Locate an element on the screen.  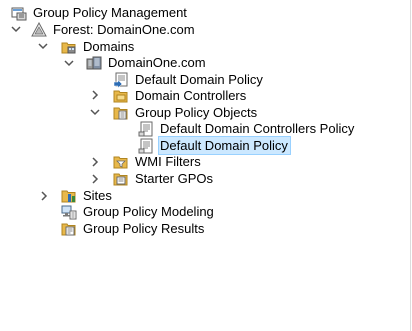
wmi-folder-icon is located at coordinates (121, 162).